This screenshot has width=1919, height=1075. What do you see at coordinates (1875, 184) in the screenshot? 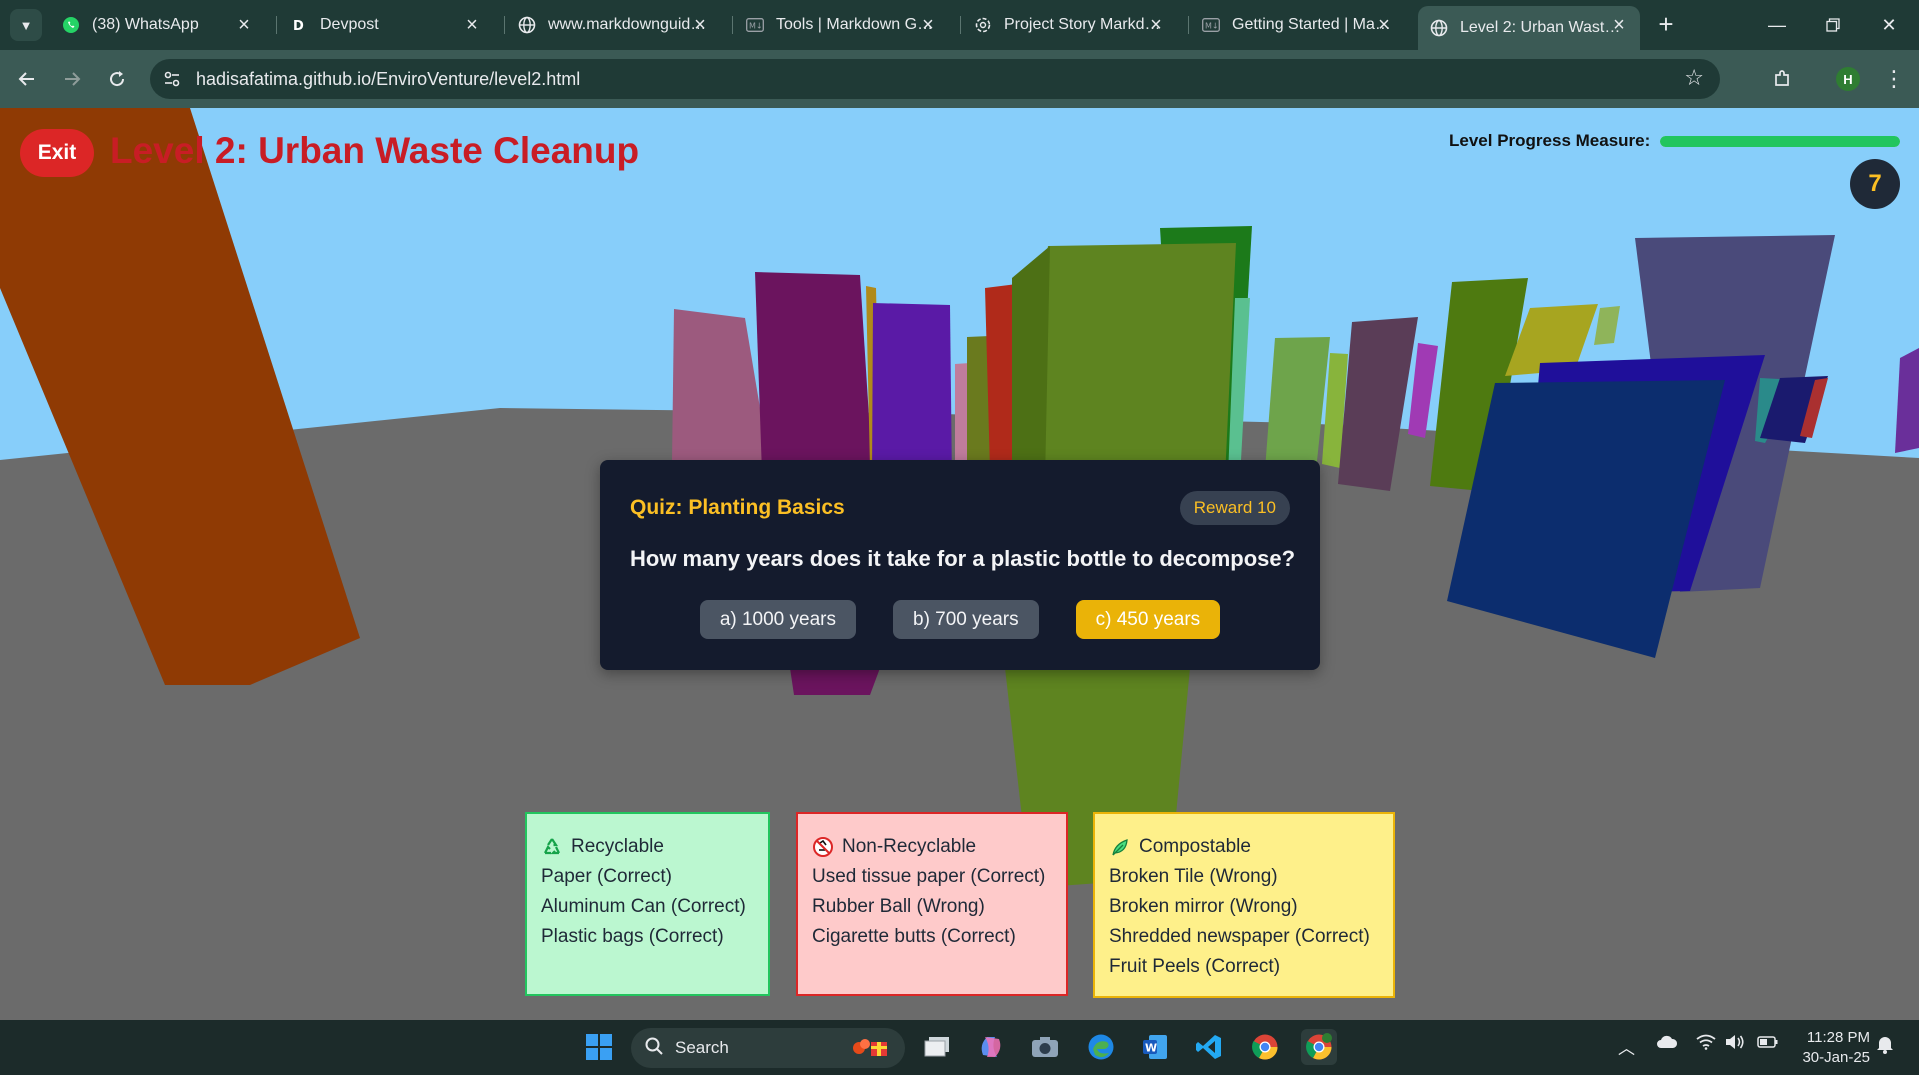
I see `score-badge: 7` at bounding box center [1875, 184].